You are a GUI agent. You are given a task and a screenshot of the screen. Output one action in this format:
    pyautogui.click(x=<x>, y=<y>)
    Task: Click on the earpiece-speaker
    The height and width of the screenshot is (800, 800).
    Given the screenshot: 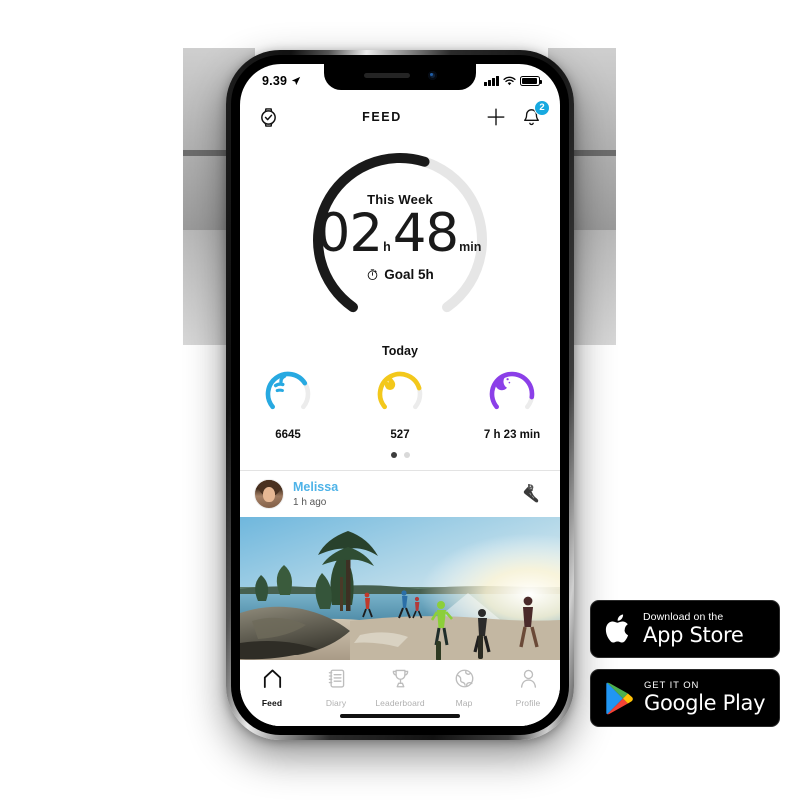 What is the action you would take?
    pyautogui.click(x=386, y=75)
    